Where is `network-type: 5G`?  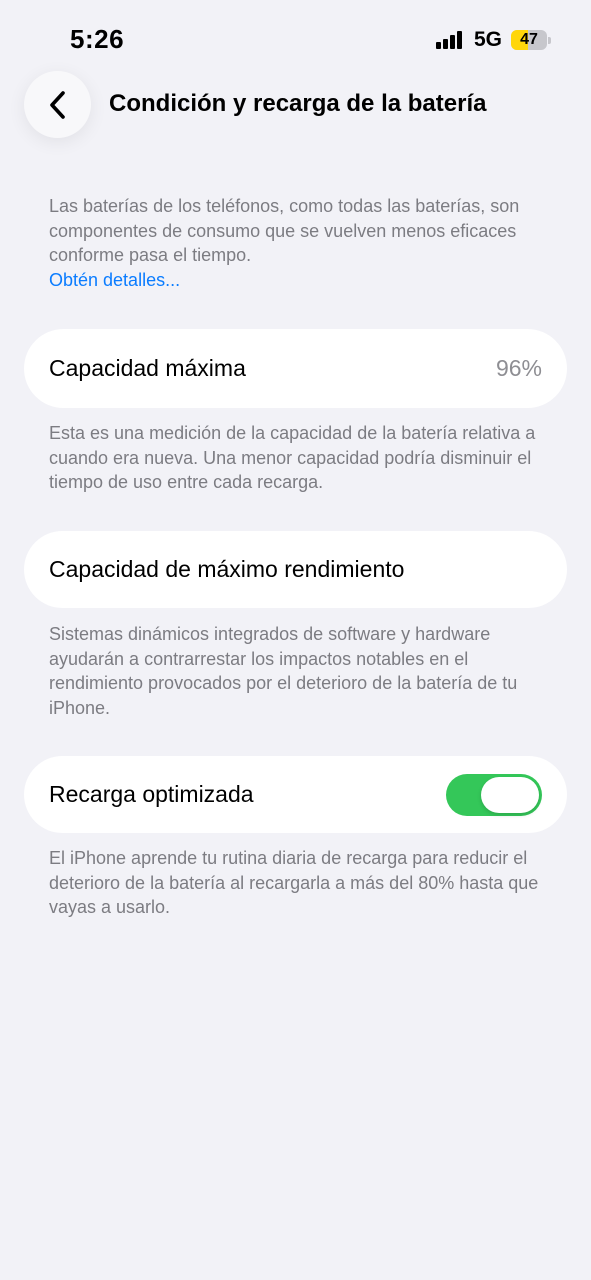 network-type: 5G is located at coordinates (487, 39).